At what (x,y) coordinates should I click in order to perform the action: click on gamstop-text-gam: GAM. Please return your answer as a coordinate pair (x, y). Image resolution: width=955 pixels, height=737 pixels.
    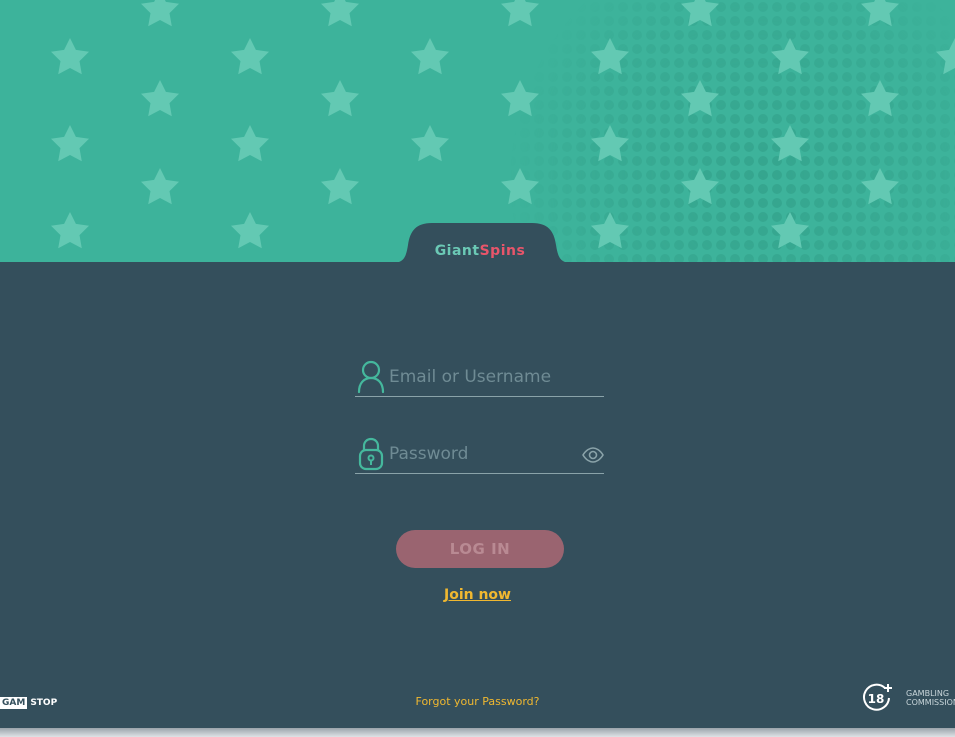
    Looking at the image, I should click on (14, 703).